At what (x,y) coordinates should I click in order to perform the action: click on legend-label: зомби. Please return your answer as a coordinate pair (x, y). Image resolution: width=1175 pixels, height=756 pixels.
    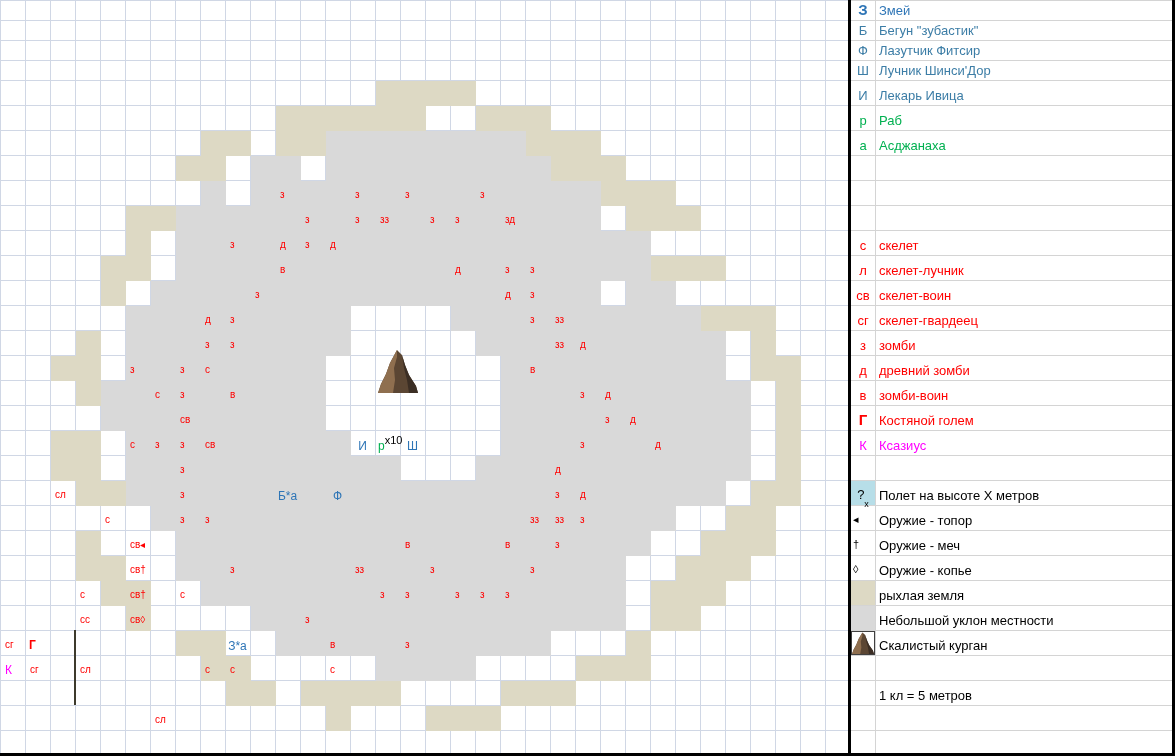
    Looking at the image, I should click on (897, 345).